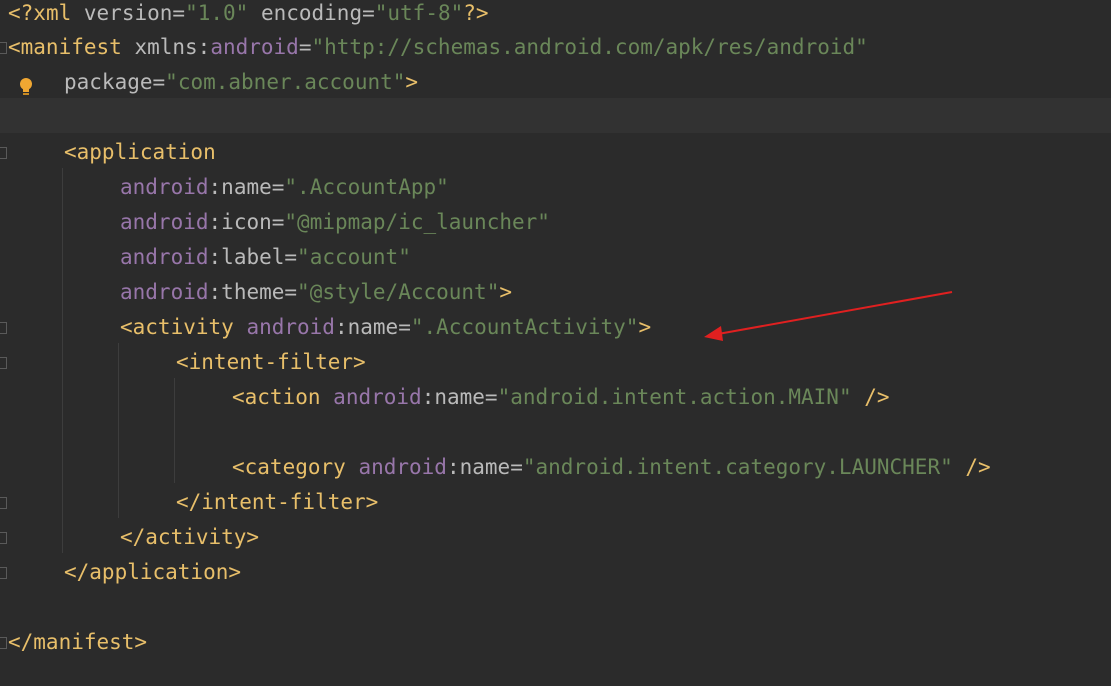 This screenshot has width=1111, height=686. What do you see at coordinates (674, 397) in the screenshot?
I see `attr-value: "android.intent.action.MAIN"` at bounding box center [674, 397].